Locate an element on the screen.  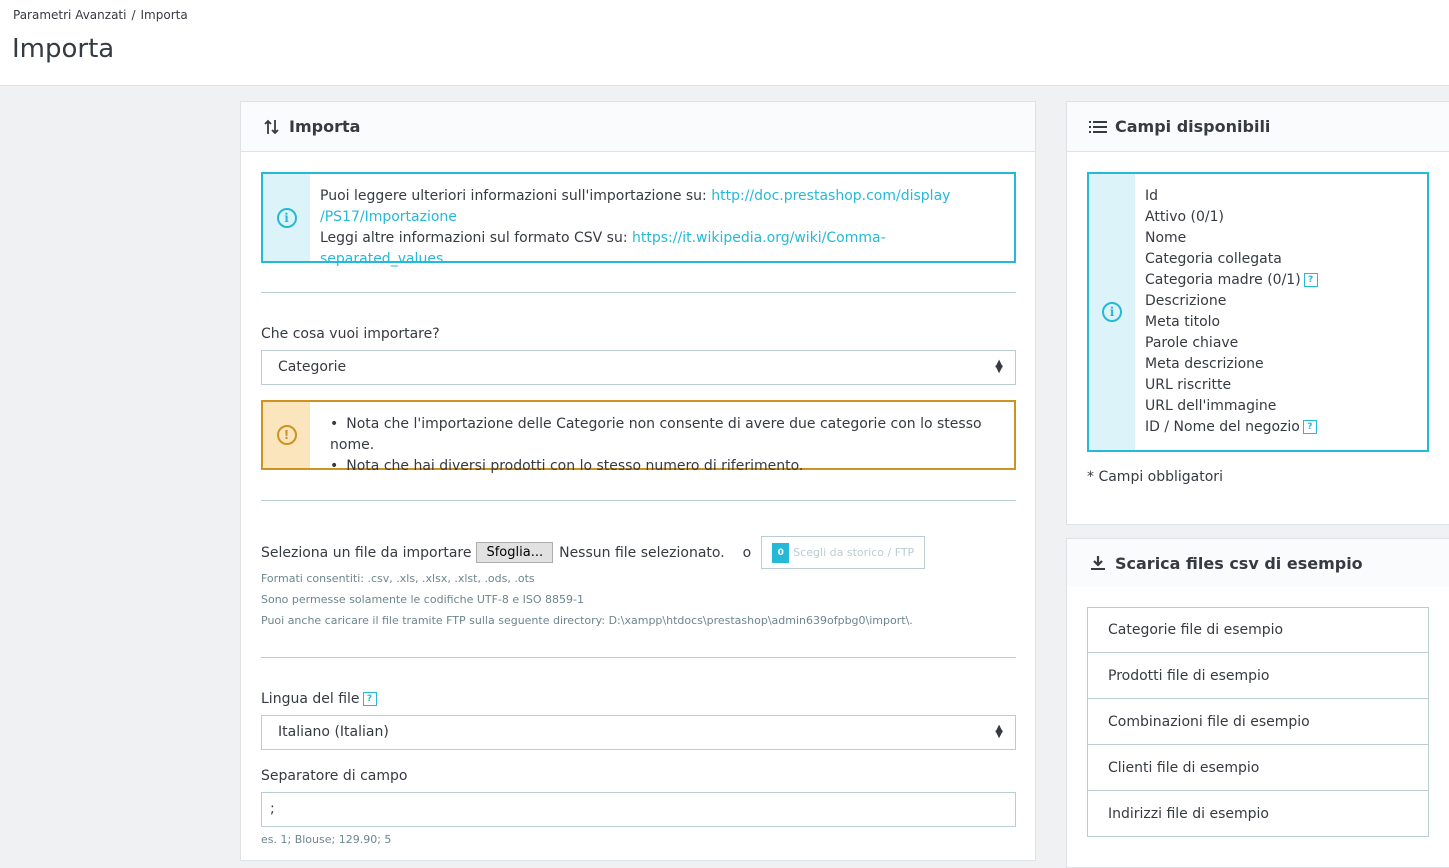
field-item: Categoria collegata is located at coordinates (1213, 259).